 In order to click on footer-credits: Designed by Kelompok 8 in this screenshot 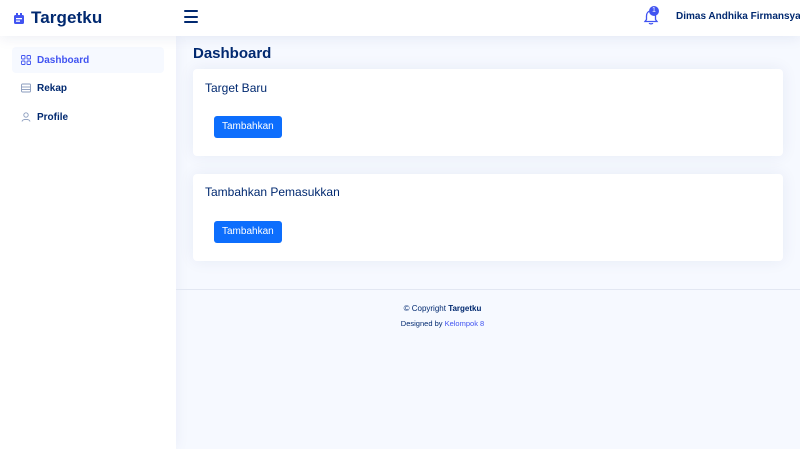, I will do `click(442, 323)`.